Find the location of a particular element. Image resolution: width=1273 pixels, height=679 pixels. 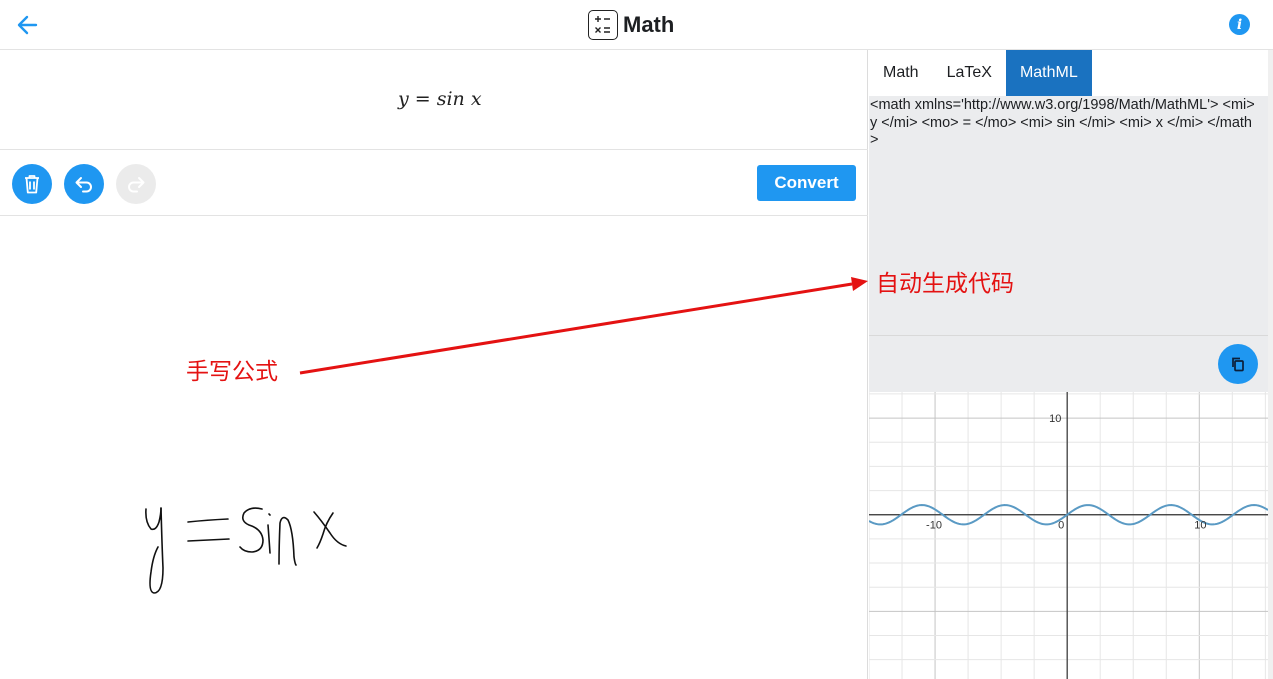

editor-toolbar: Convert is located at coordinates (434, 183).